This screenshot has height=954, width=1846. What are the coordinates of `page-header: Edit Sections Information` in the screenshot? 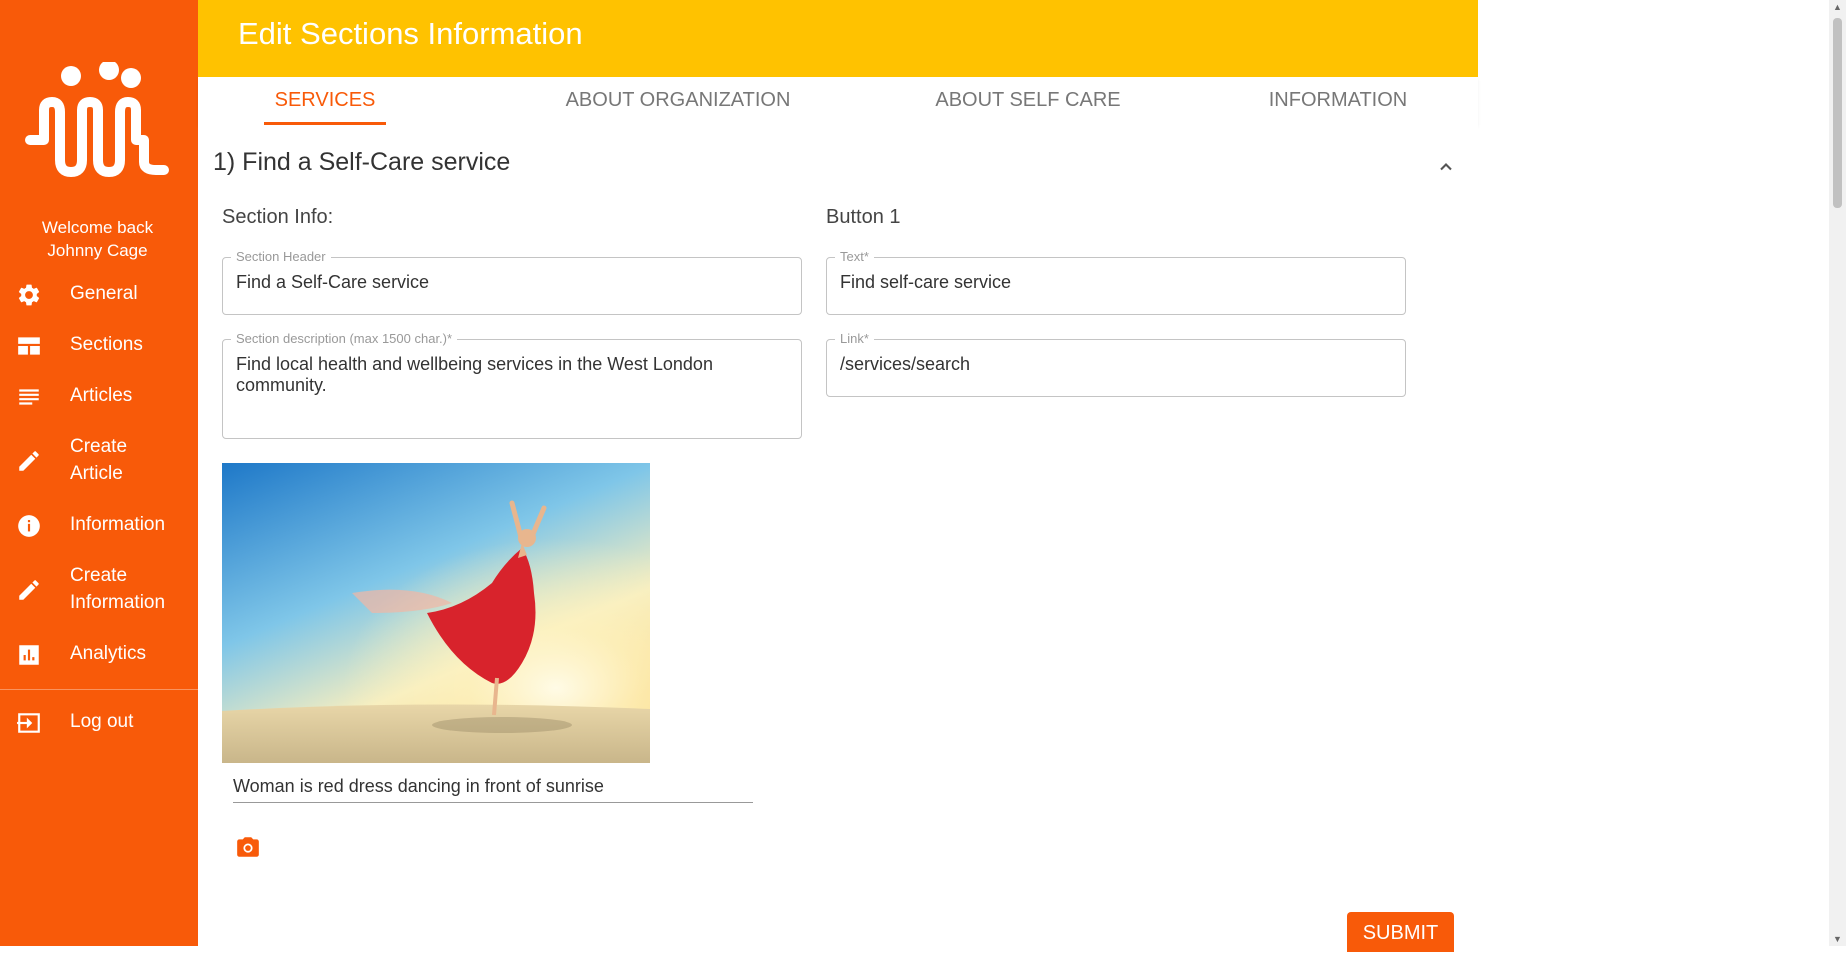 It's located at (838, 38).